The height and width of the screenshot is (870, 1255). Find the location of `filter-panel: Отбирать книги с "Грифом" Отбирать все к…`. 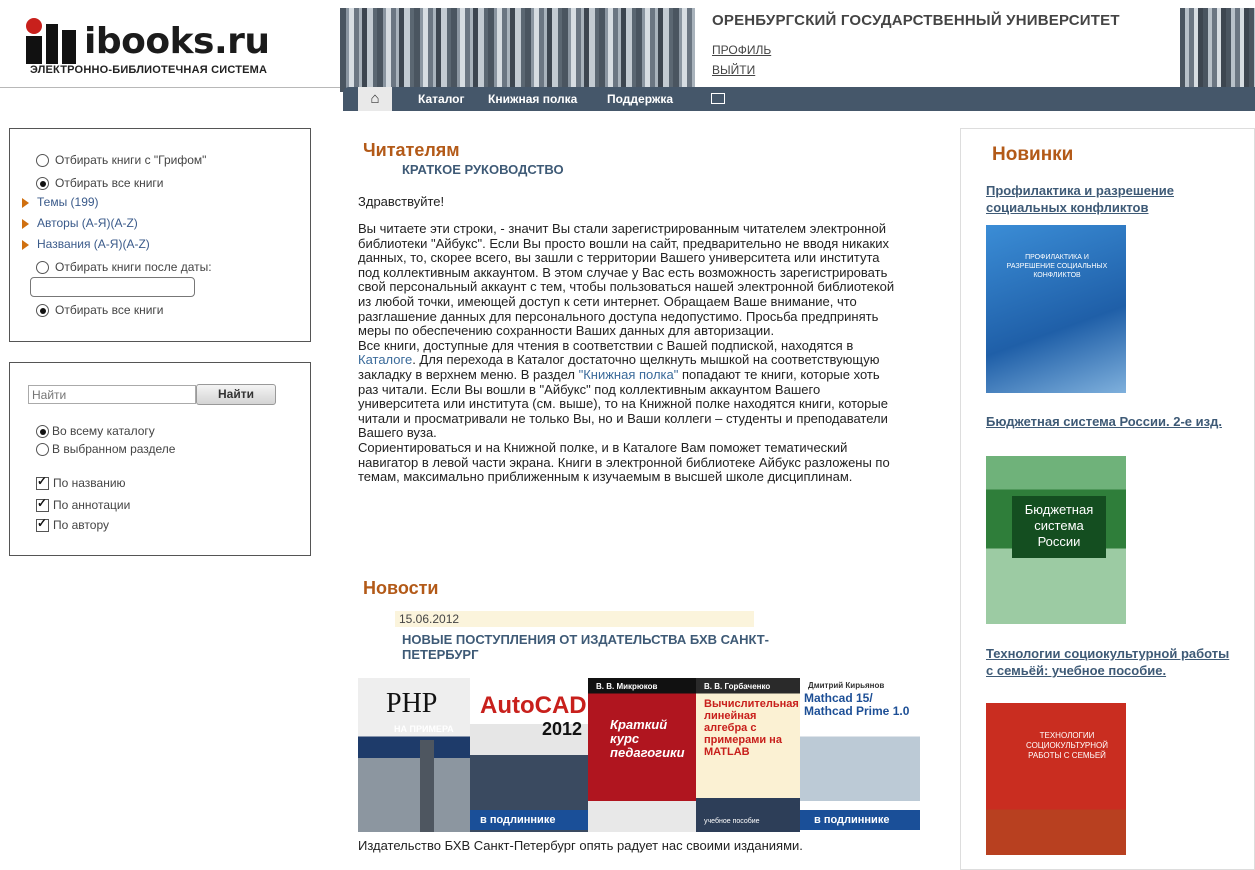

filter-panel: Отбирать книги с "Грифом" Отбирать все к… is located at coordinates (160, 235).